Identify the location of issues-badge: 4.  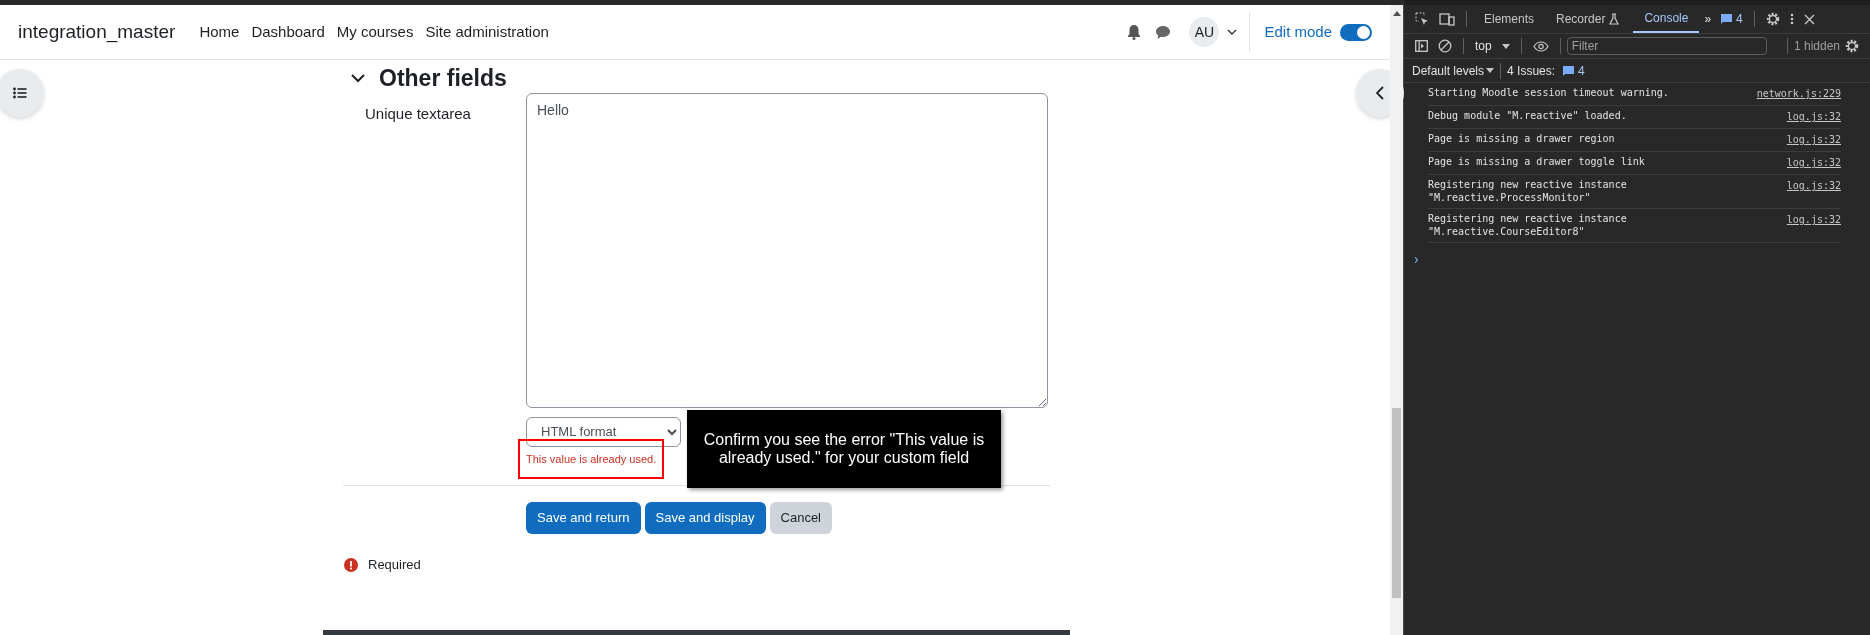
(1574, 70).